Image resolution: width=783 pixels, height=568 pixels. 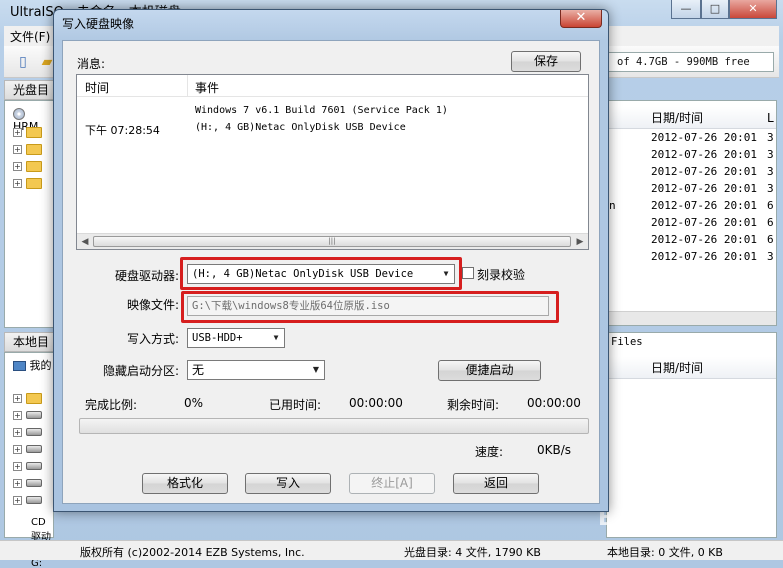 I want to click on dialog-close-button: ✕, so click(x=581, y=19).